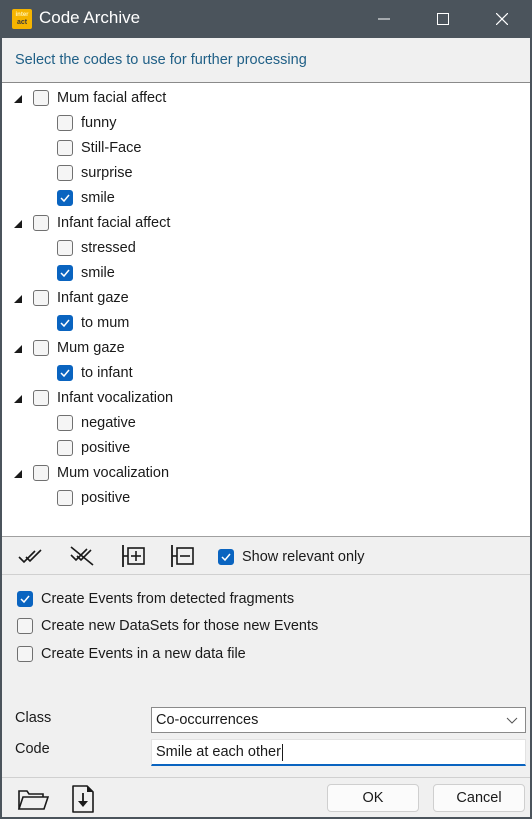 Image resolution: width=532 pixels, height=819 pixels. What do you see at coordinates (131, 654) in the screenshot?
I see `option-create-events-new-file: Create Events in a new data file` at bounding box center [131, 654].